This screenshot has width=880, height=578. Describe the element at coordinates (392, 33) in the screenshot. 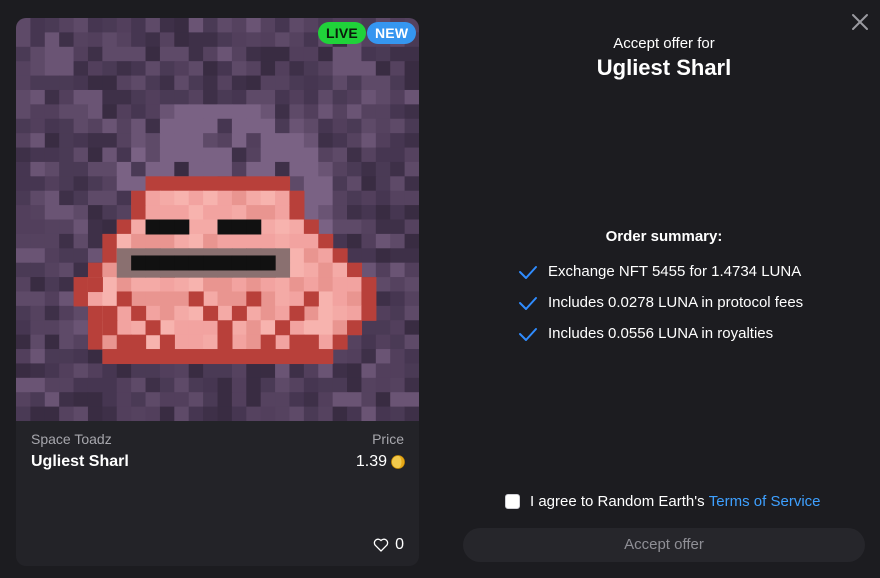

I see `new-badge: NEW` at that location.